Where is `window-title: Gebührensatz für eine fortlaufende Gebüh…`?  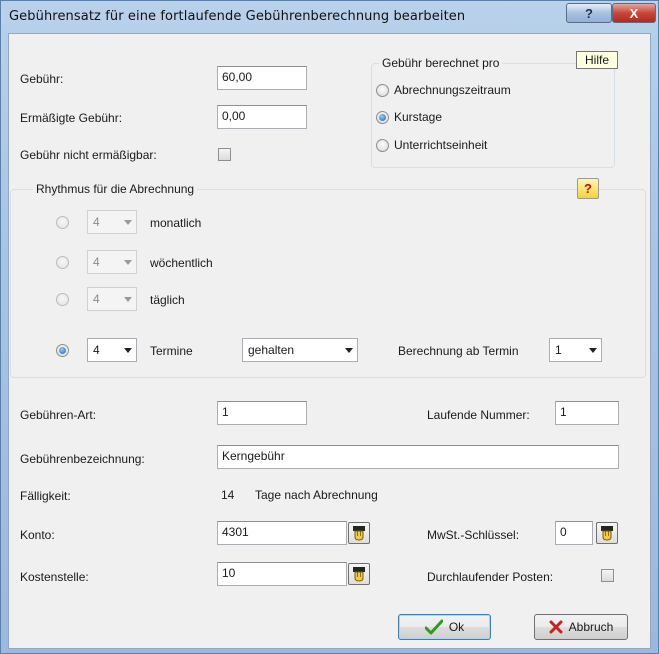
window-title: Gebührensatz für eine fortlaufende Gebüh… is located at coordinates (237, 16).